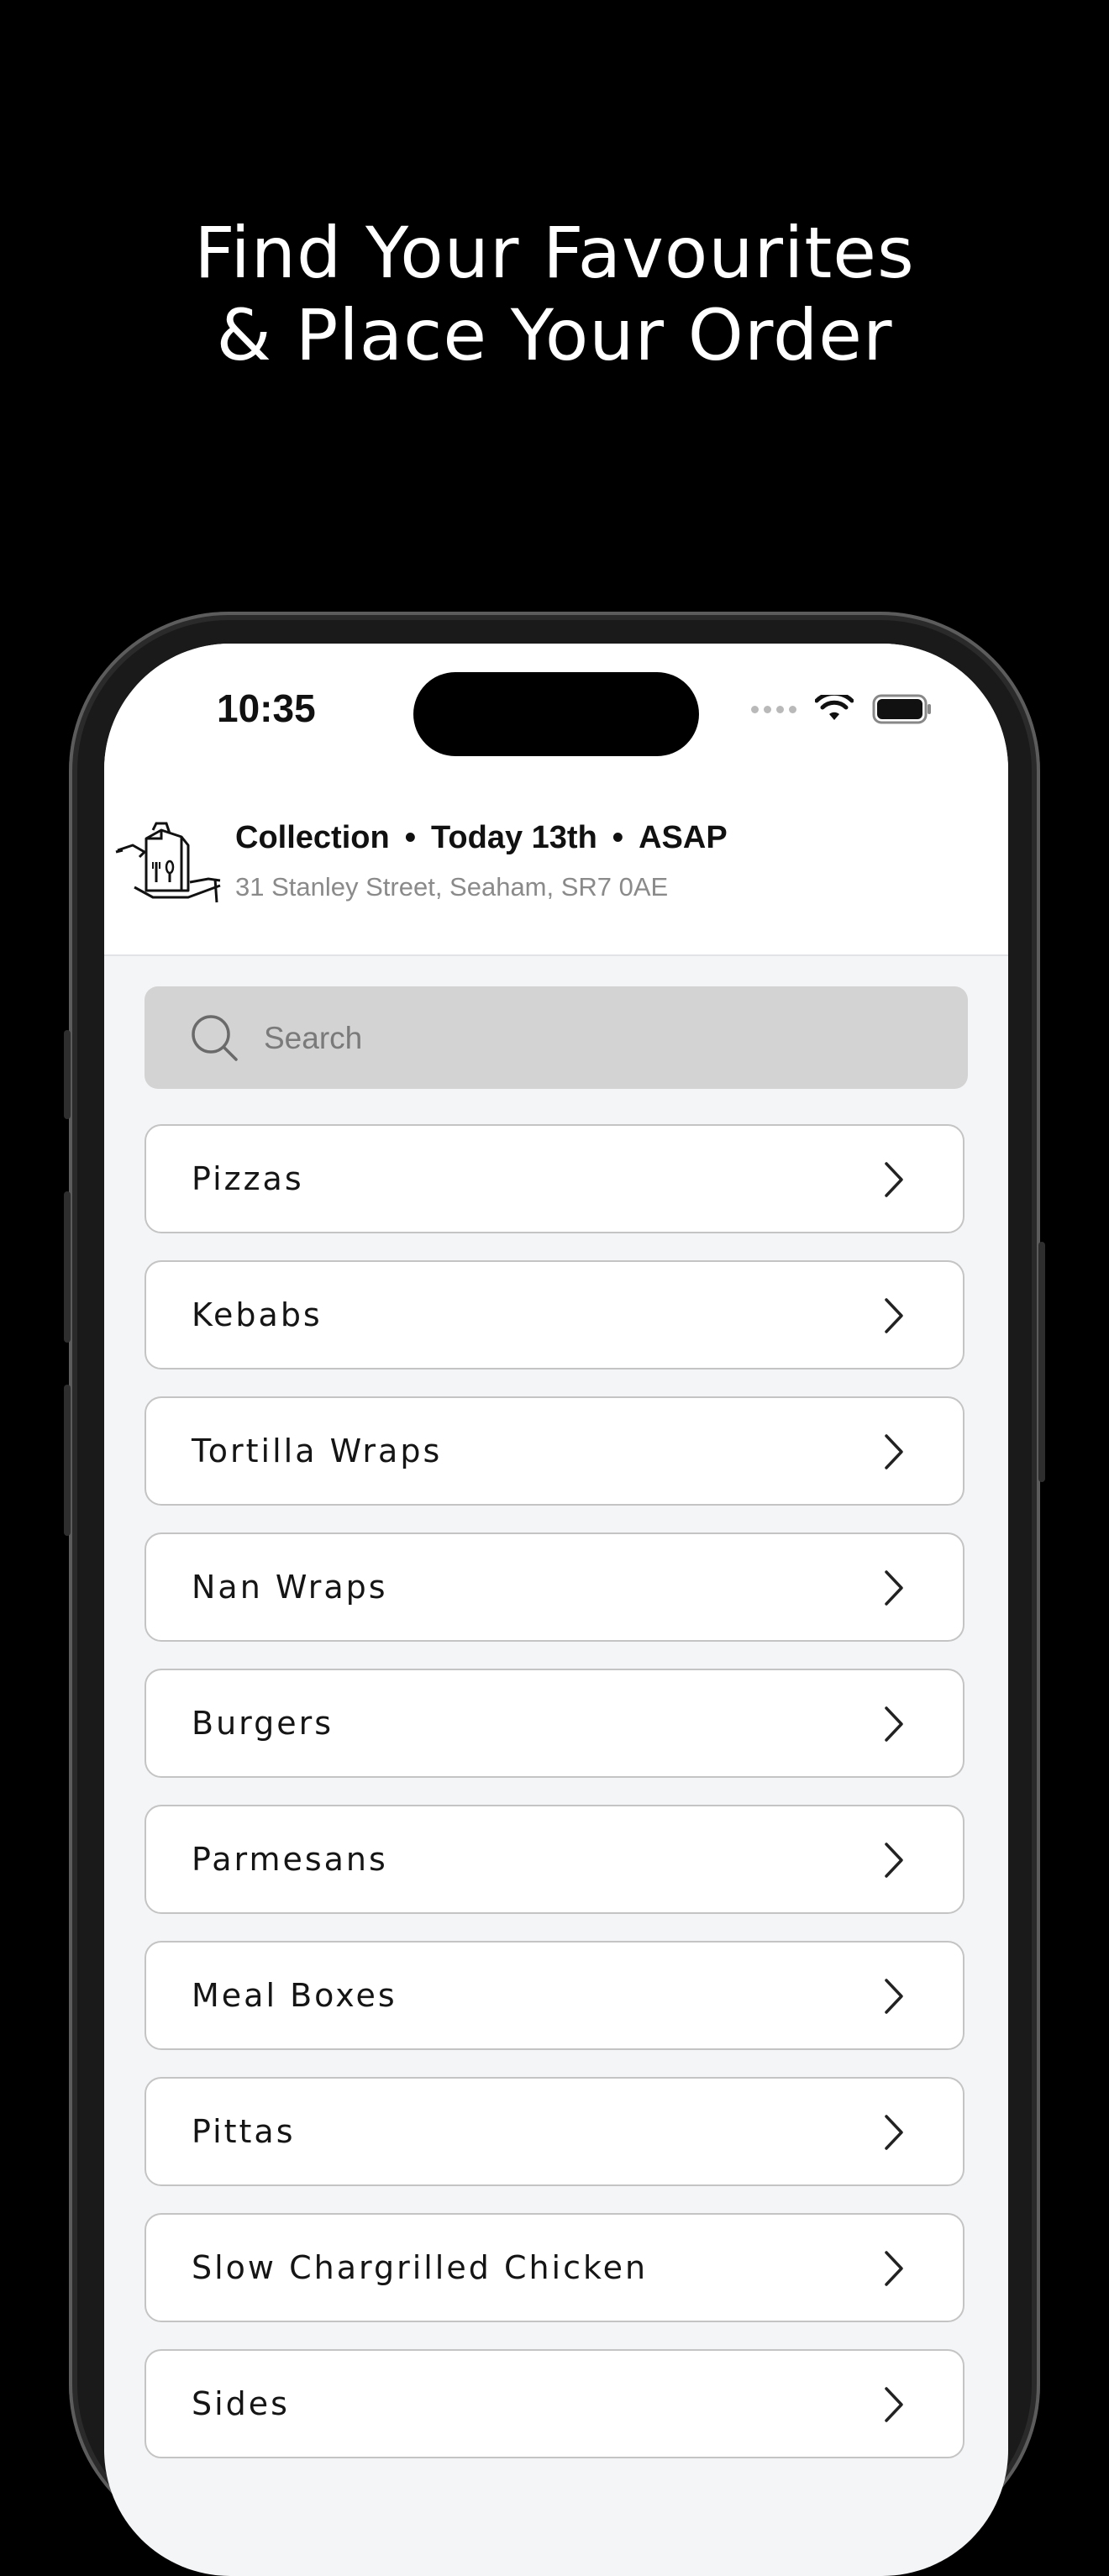  Describe the element at coordinates (554, 1995) in the screenshot. I see `category-meal-boxes: Meal Boxes` at that location.